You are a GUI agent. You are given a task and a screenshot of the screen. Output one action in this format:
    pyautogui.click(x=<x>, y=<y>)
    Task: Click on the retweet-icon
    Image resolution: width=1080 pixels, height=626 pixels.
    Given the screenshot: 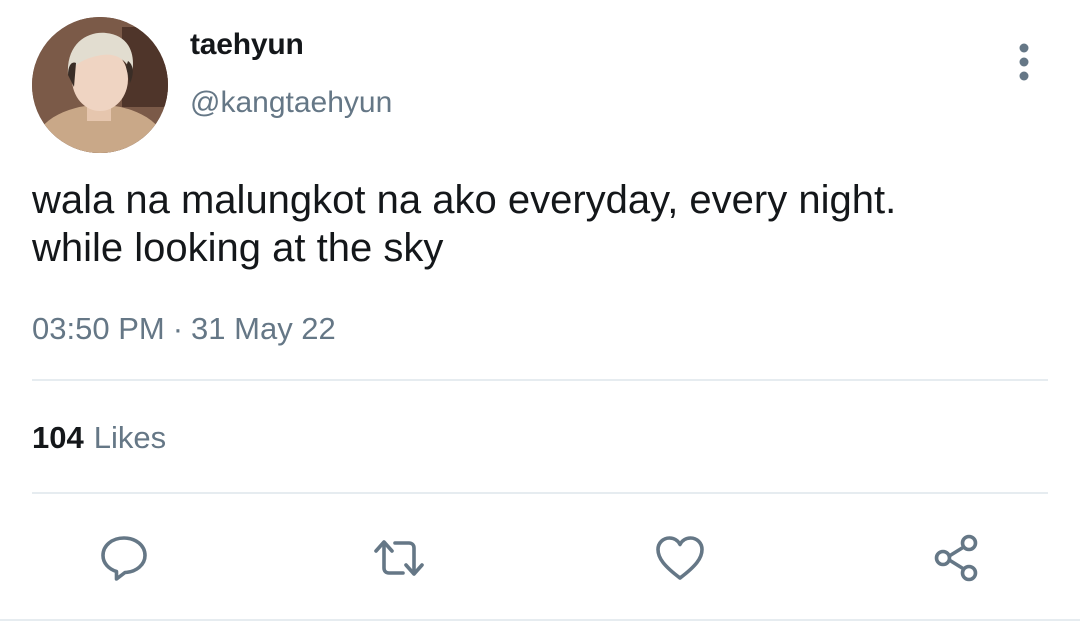 What is the action you would take?
    pyautogui.click(x=399, y=558)
    